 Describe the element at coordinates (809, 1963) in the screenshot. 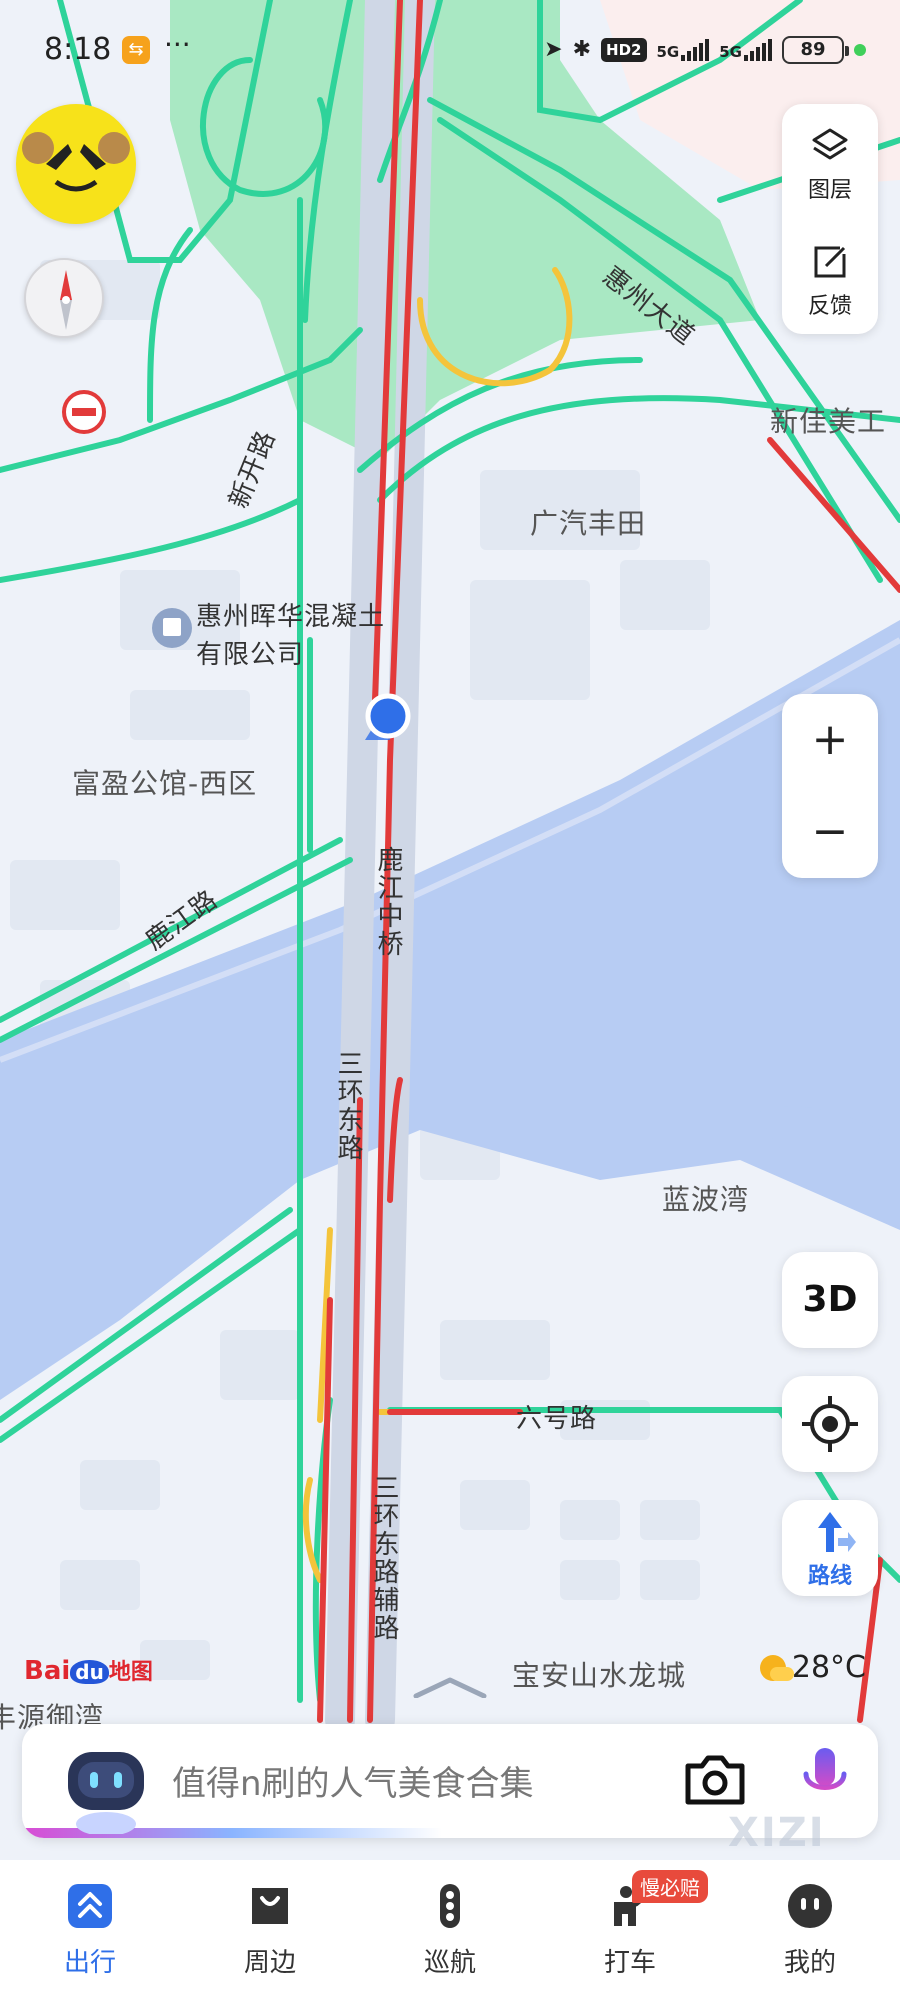

I see `tab-mine-label: 我的` at that location.